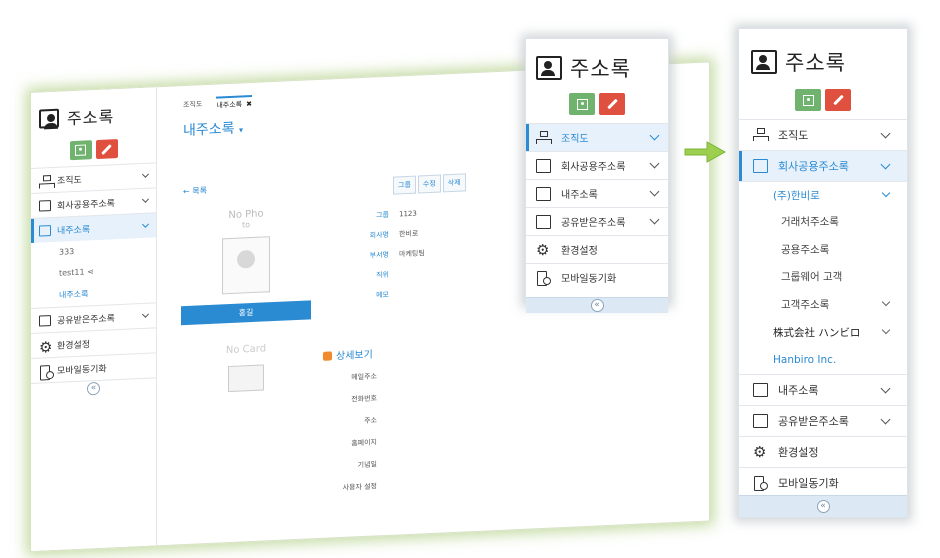  What do you see at coordinates (805, 304) in the screenshot?
I see `group-child-label: 고객주소록` at bounding box center [805, 304].